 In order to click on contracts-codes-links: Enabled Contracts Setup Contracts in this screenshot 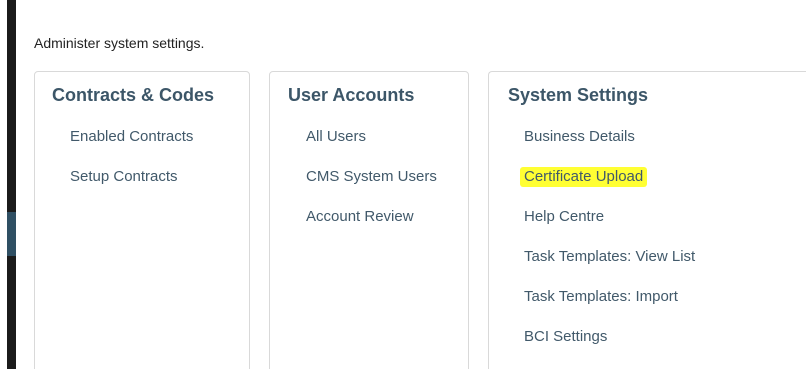, I will do `click(131, 168)`.